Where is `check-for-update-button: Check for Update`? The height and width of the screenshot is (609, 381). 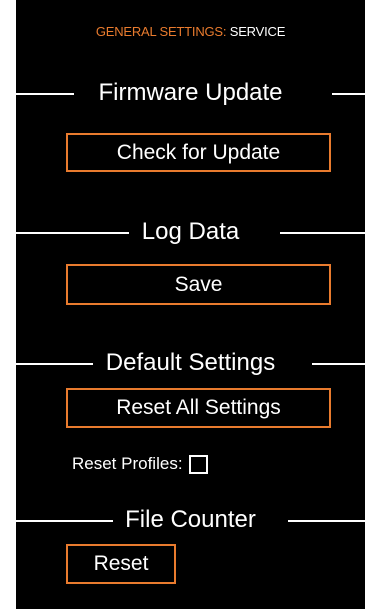 check-for-update-button: Check for Update is located at coordinates (198, 152).